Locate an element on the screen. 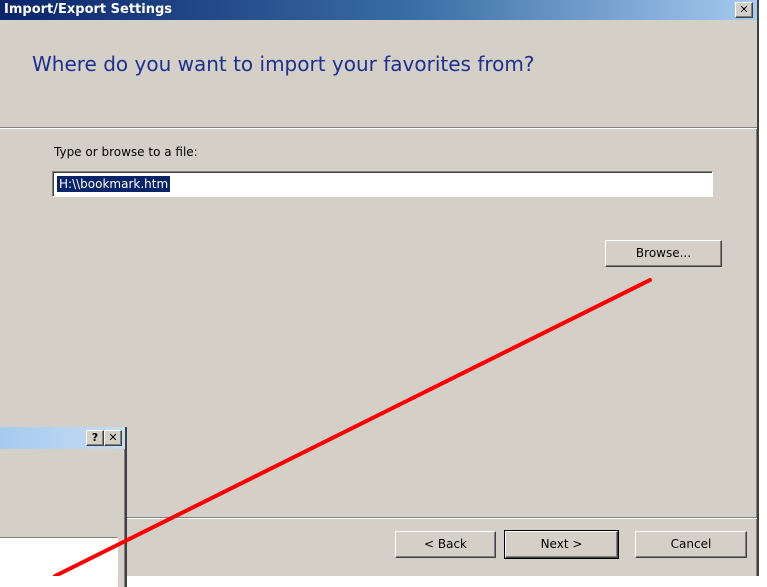 This screenshot has height=587, width=767. file-path-value: H:\\bookmark.htm is located at coordinates (114, 184).